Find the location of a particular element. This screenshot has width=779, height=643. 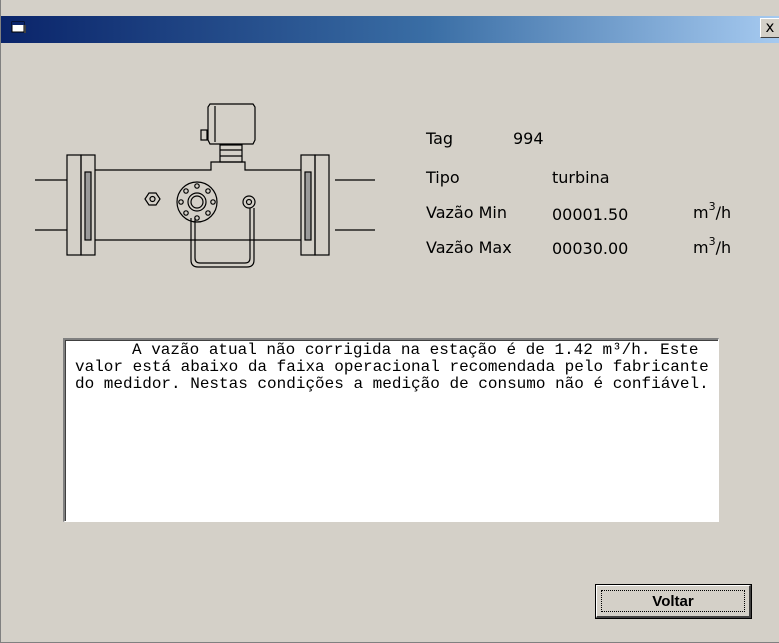

min-flow-value: 00001.50 is located at coordinates (590, 214).